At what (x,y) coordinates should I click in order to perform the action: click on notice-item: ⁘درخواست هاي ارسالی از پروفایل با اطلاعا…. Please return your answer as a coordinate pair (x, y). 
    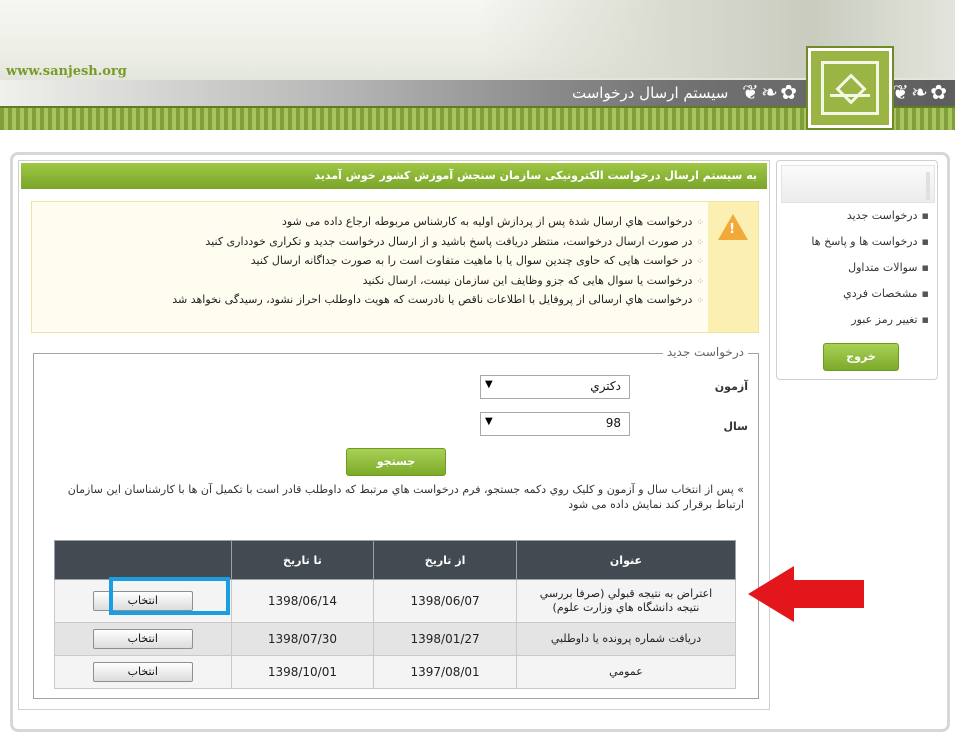
    Looking at the image, I should click on (438, 299).